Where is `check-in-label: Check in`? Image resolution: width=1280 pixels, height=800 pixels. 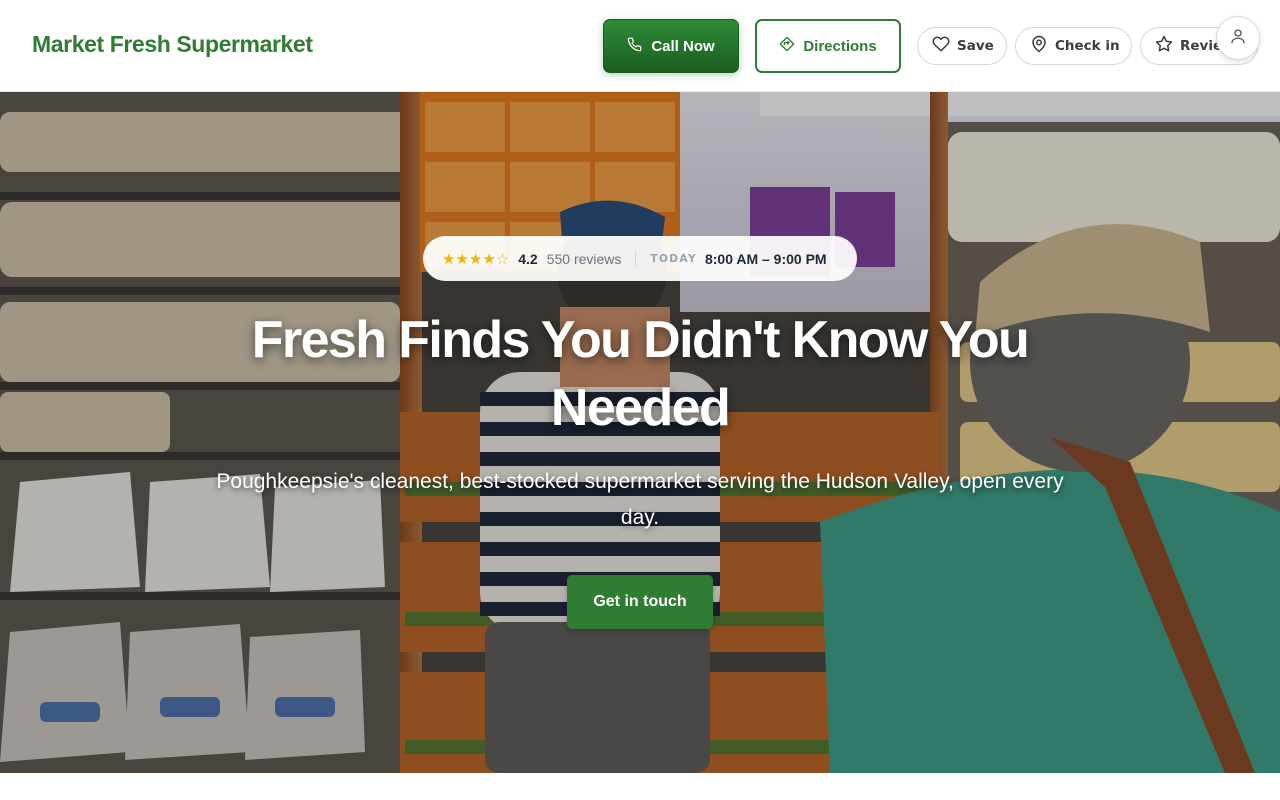 check-in-label: Check in is located at coordinates (1087, 46).